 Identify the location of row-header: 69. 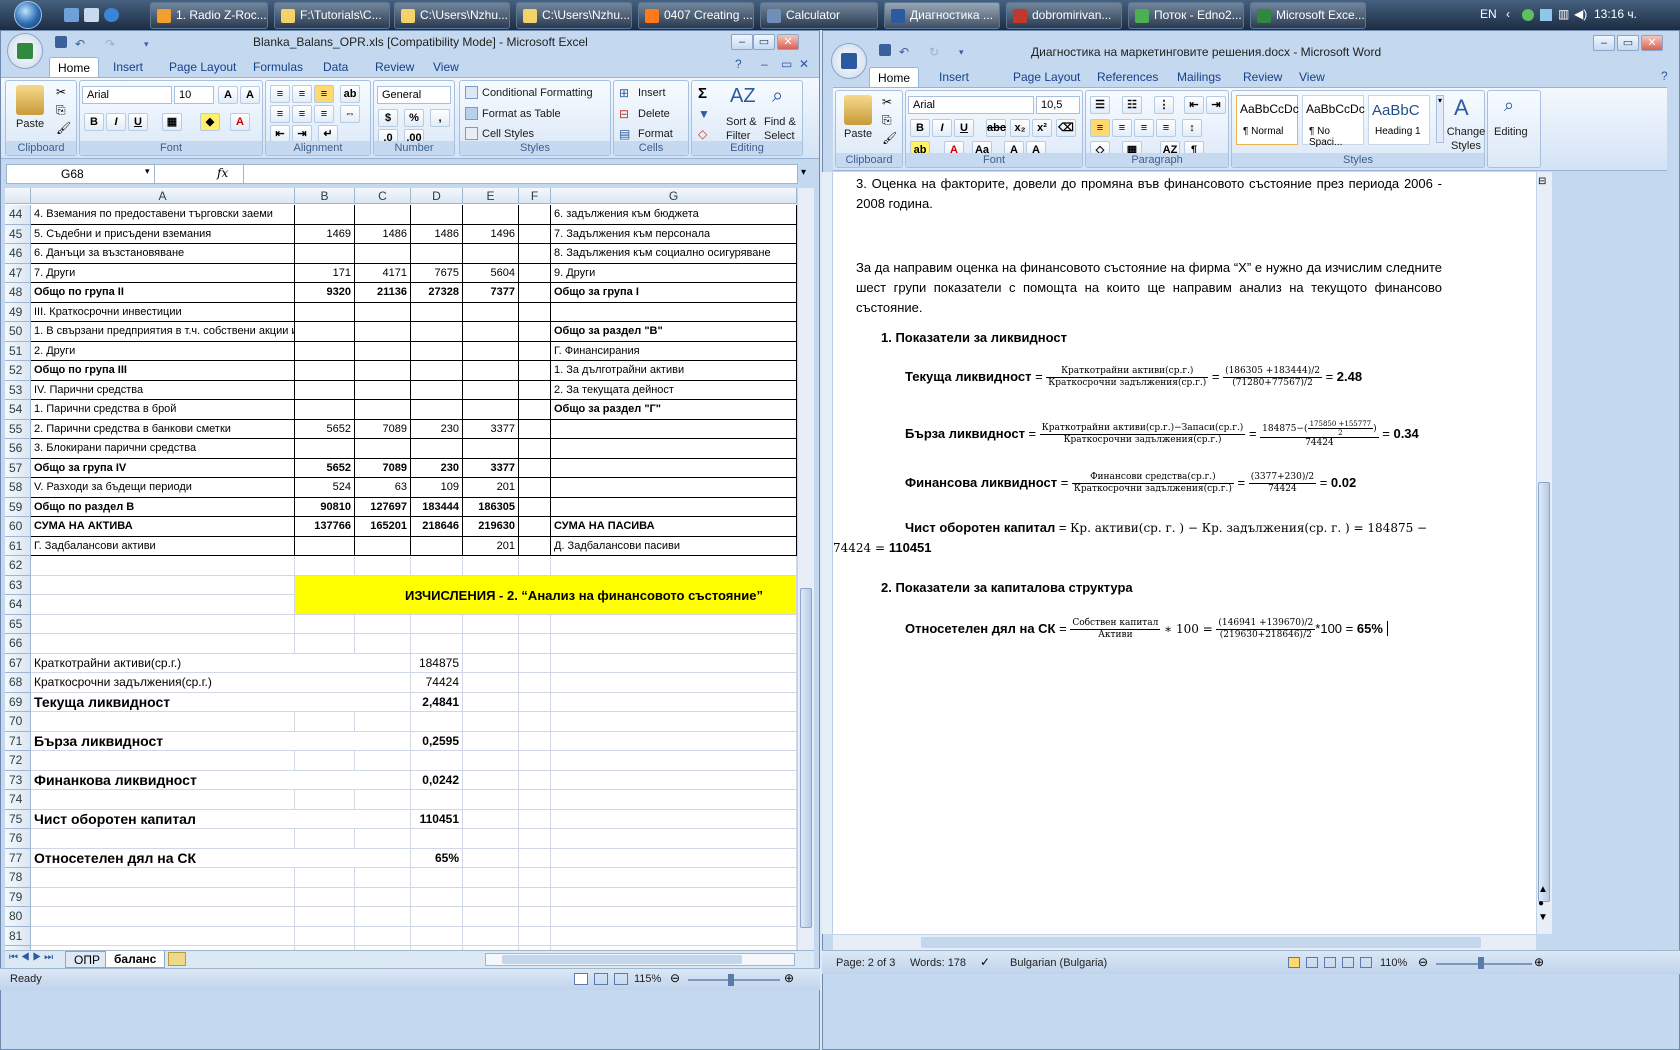
(18, 702).